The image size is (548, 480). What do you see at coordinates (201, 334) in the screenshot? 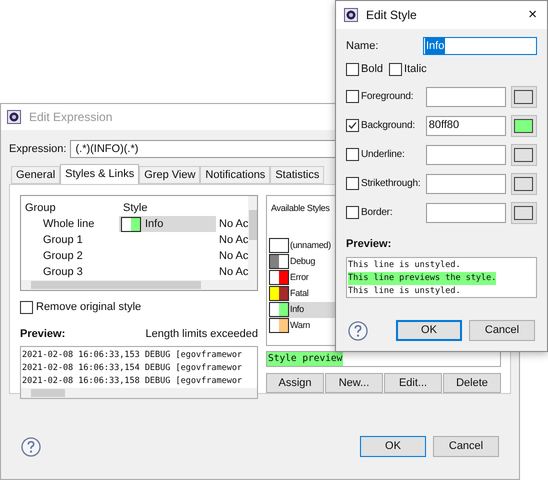
I see `length-notice: Length limits exceeded` at bounding box center [201, 334].